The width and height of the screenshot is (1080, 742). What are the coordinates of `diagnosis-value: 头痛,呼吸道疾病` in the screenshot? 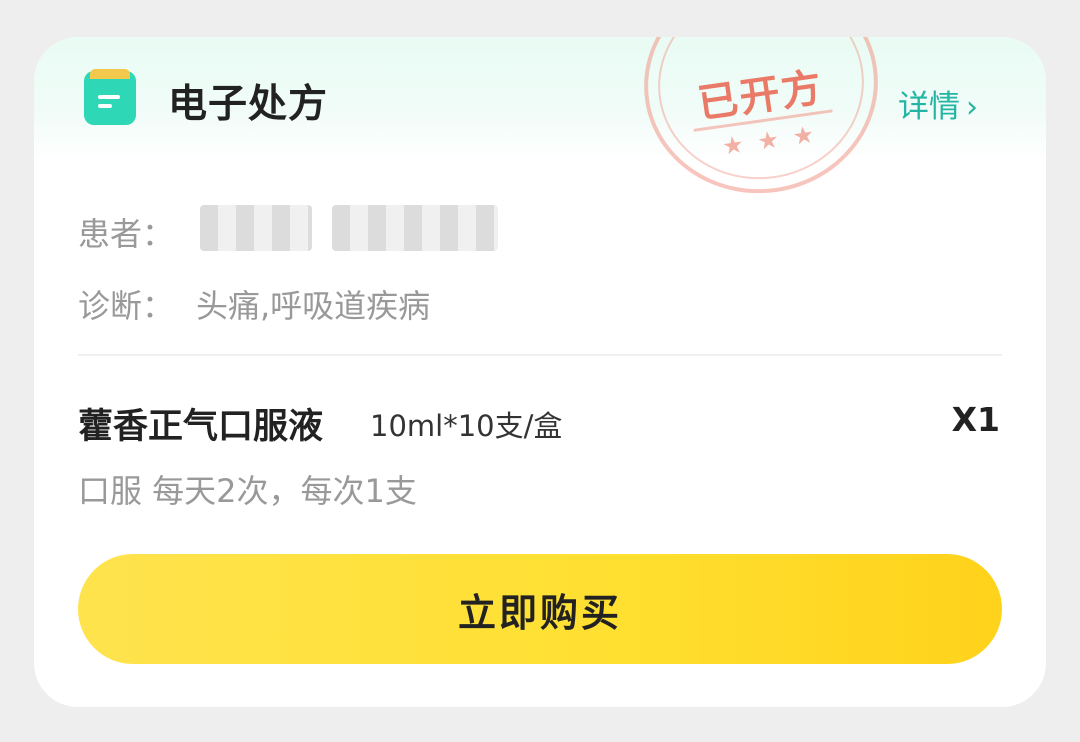 It's located at (313, 306).